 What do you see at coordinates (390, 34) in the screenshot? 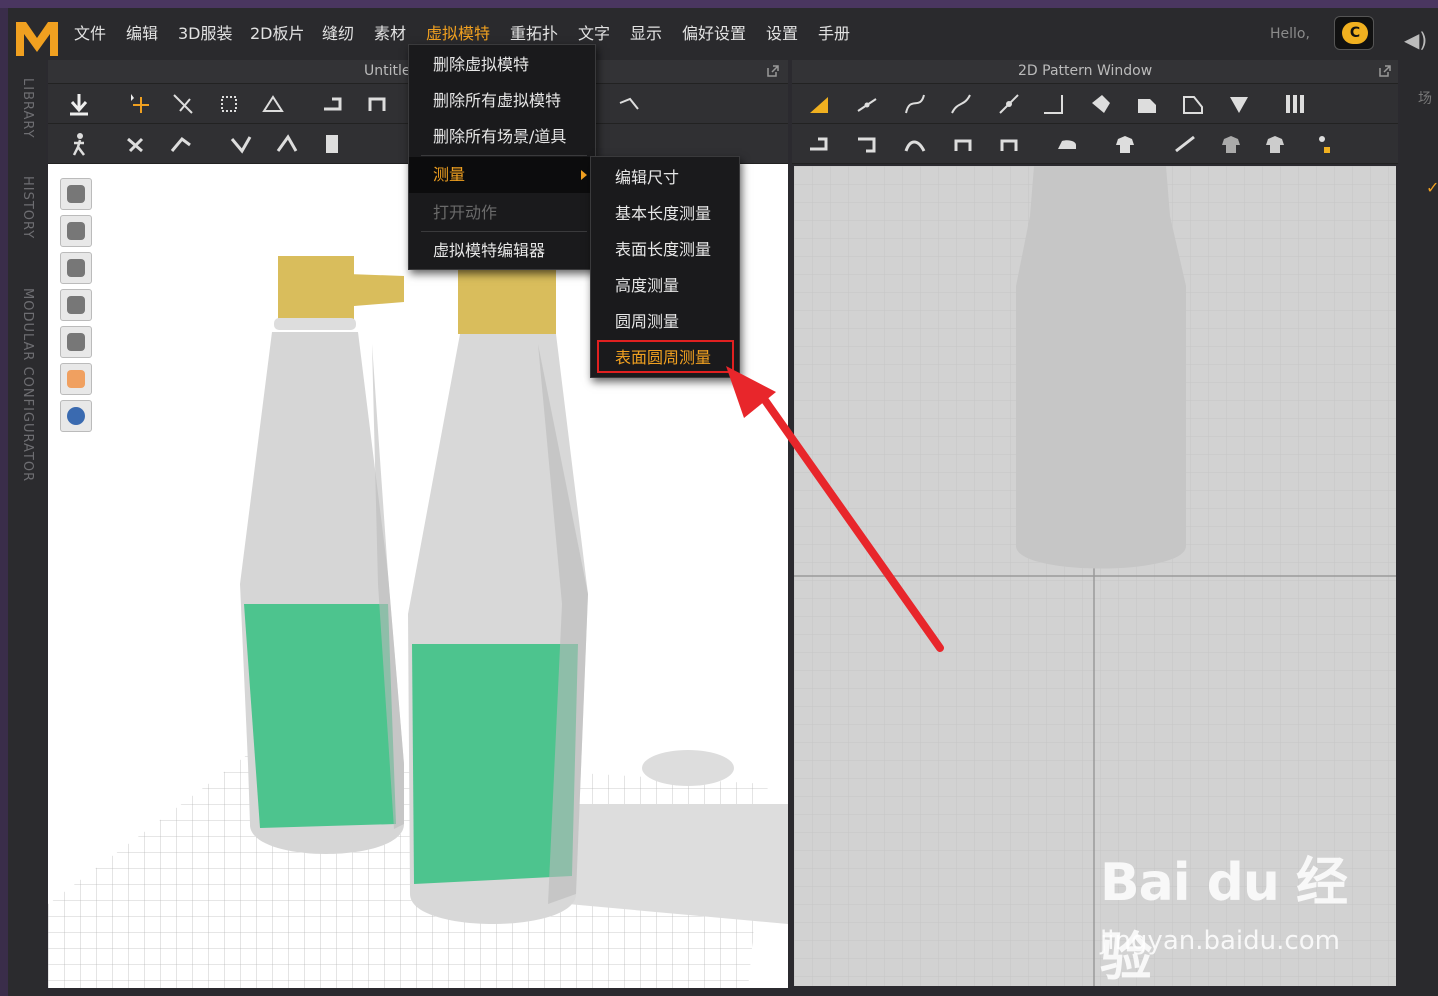
I see `menu-materials: 素材` at bounding box center [390, 34].